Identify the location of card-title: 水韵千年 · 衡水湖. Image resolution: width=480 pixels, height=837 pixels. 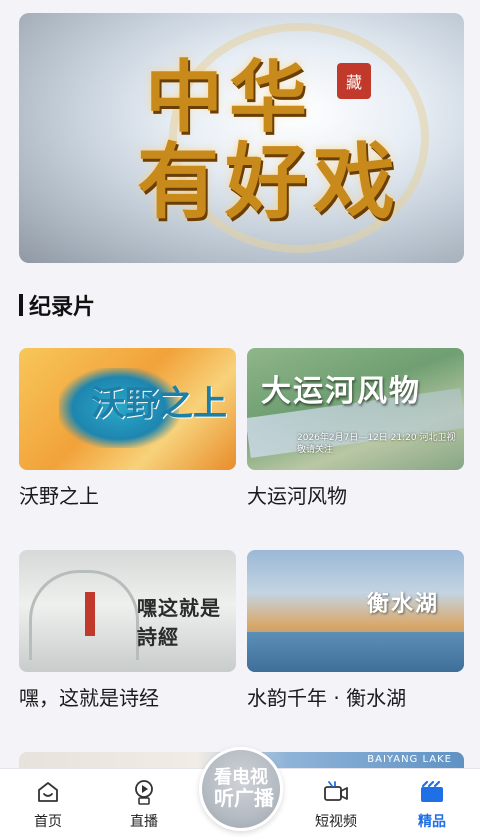
(355, 696).